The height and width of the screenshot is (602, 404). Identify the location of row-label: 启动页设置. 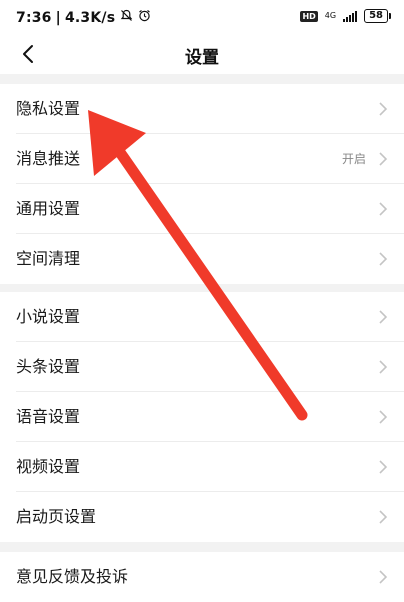
(56, 516).